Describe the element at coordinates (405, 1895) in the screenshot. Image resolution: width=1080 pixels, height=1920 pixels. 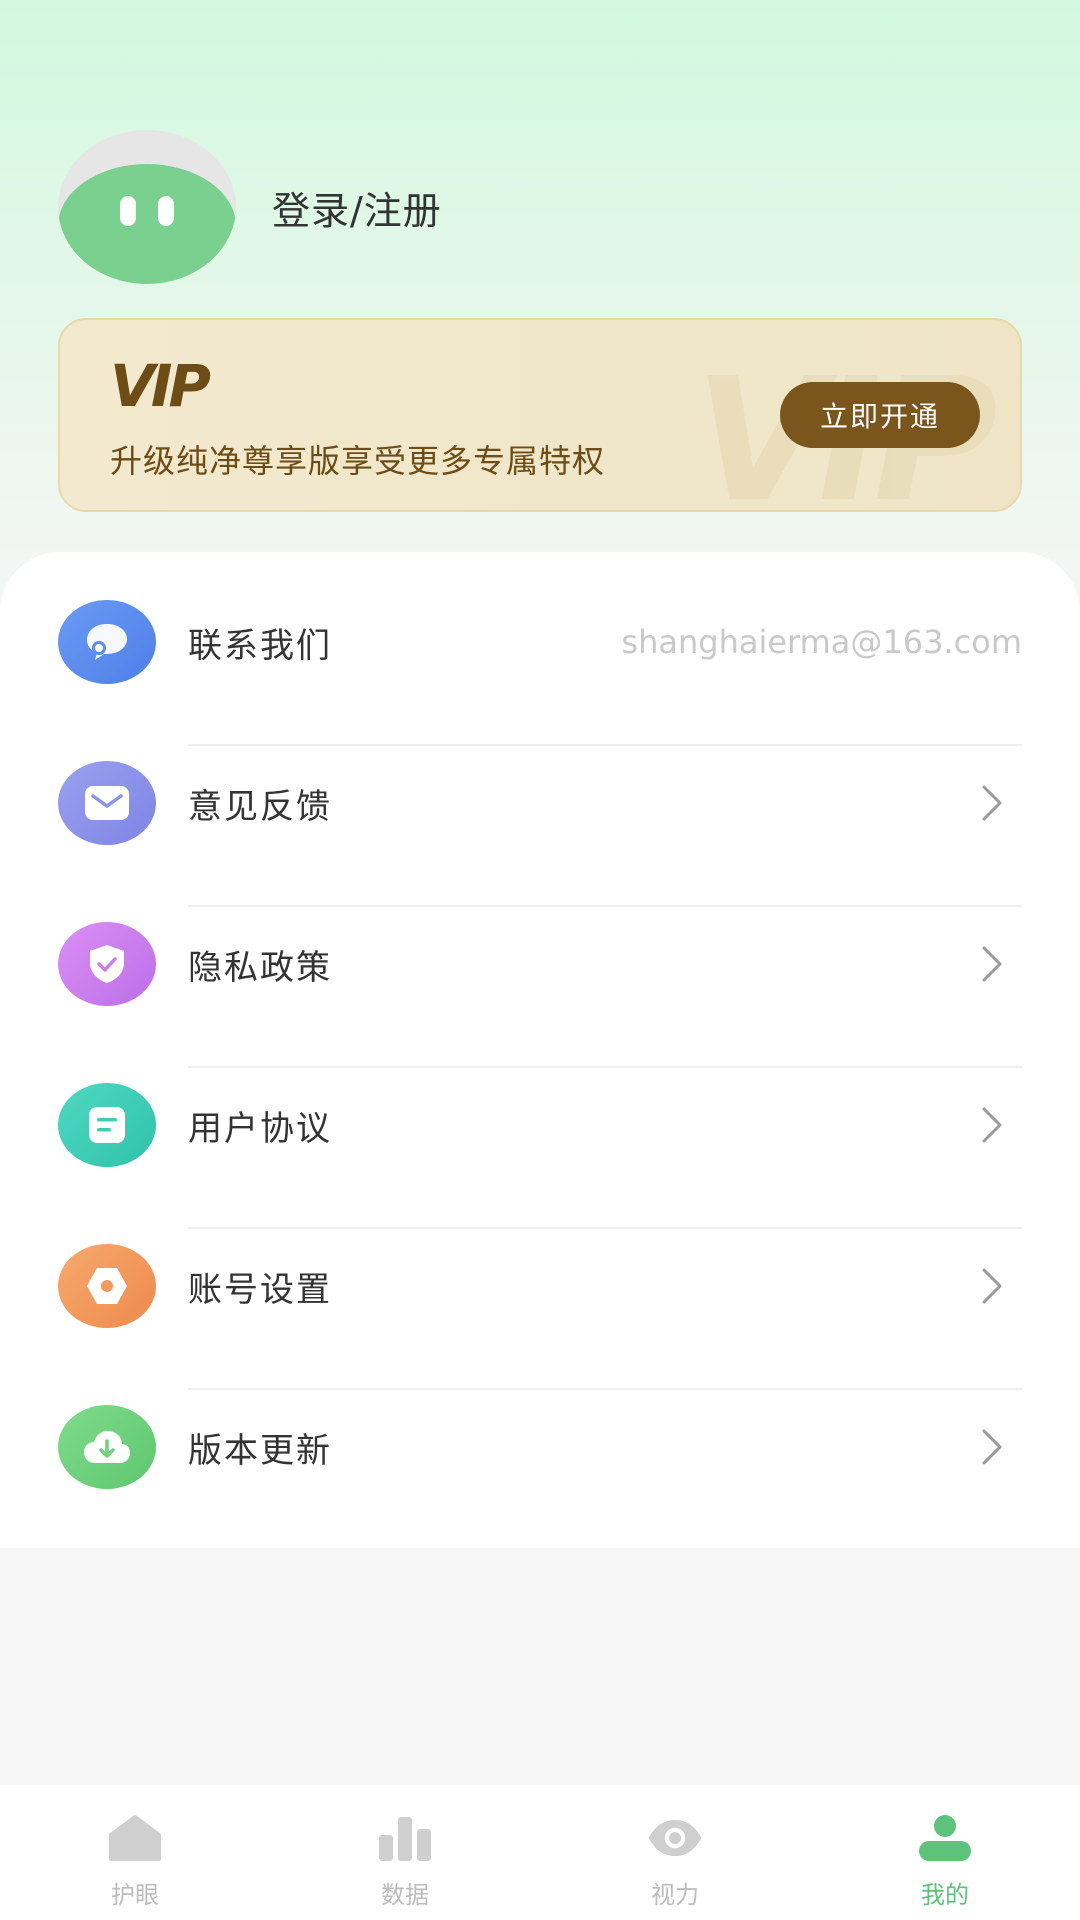
I see `tab-label: 数据` at that location.